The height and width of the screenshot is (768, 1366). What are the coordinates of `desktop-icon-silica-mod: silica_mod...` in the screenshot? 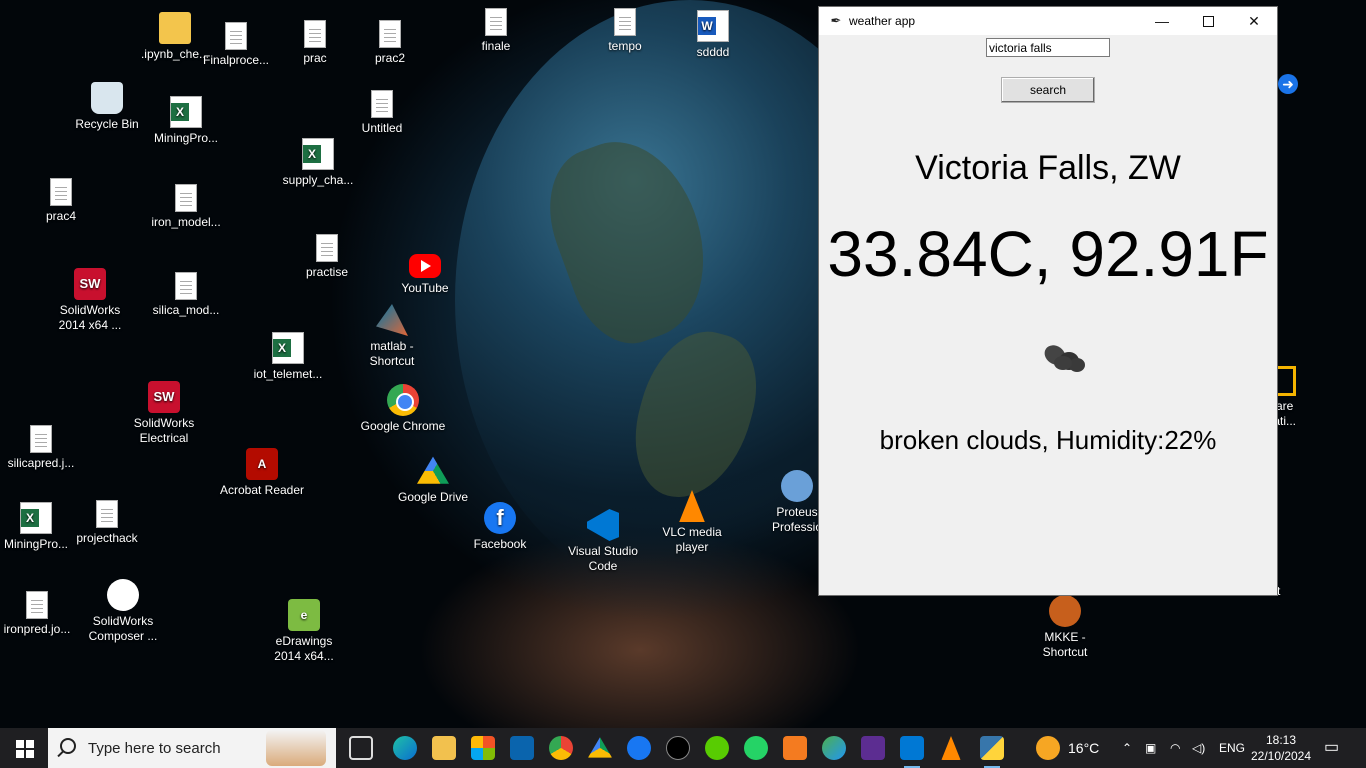 It's located at (186, 295).